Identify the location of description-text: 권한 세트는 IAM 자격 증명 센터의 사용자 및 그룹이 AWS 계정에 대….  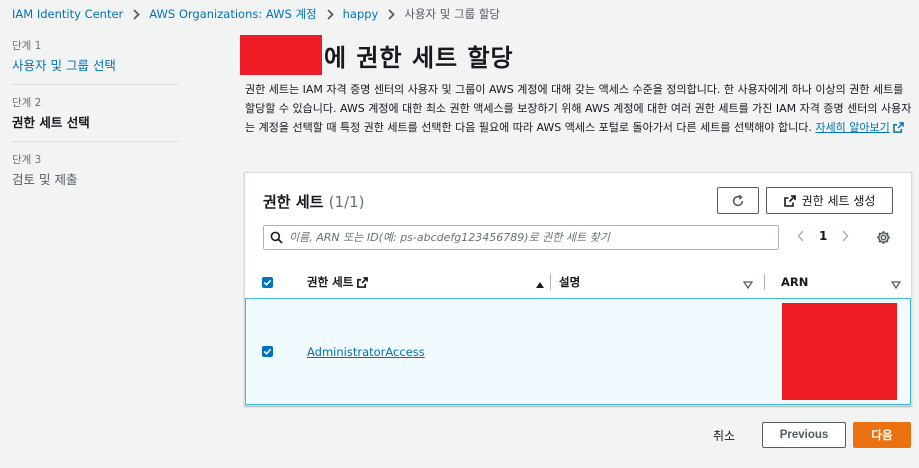
(578, 108).